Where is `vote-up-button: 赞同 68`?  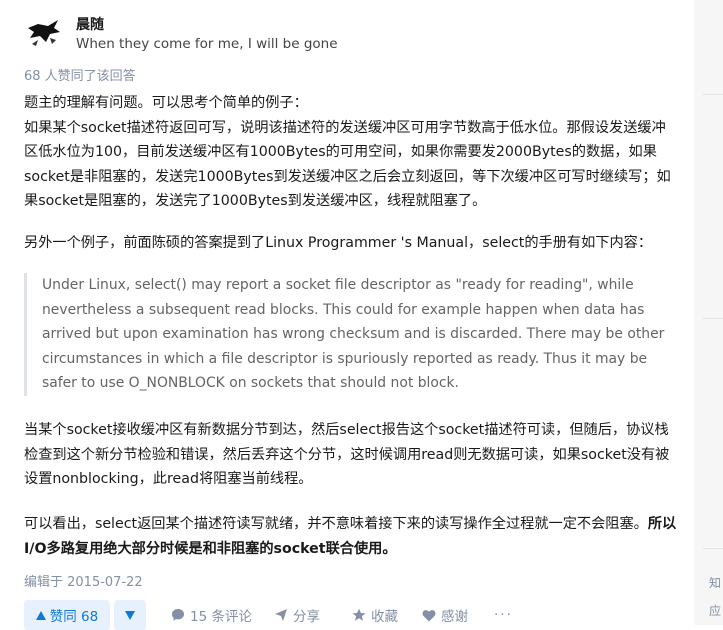
vote-up-button: 赞同 68 is located at coordinates (67, 615).